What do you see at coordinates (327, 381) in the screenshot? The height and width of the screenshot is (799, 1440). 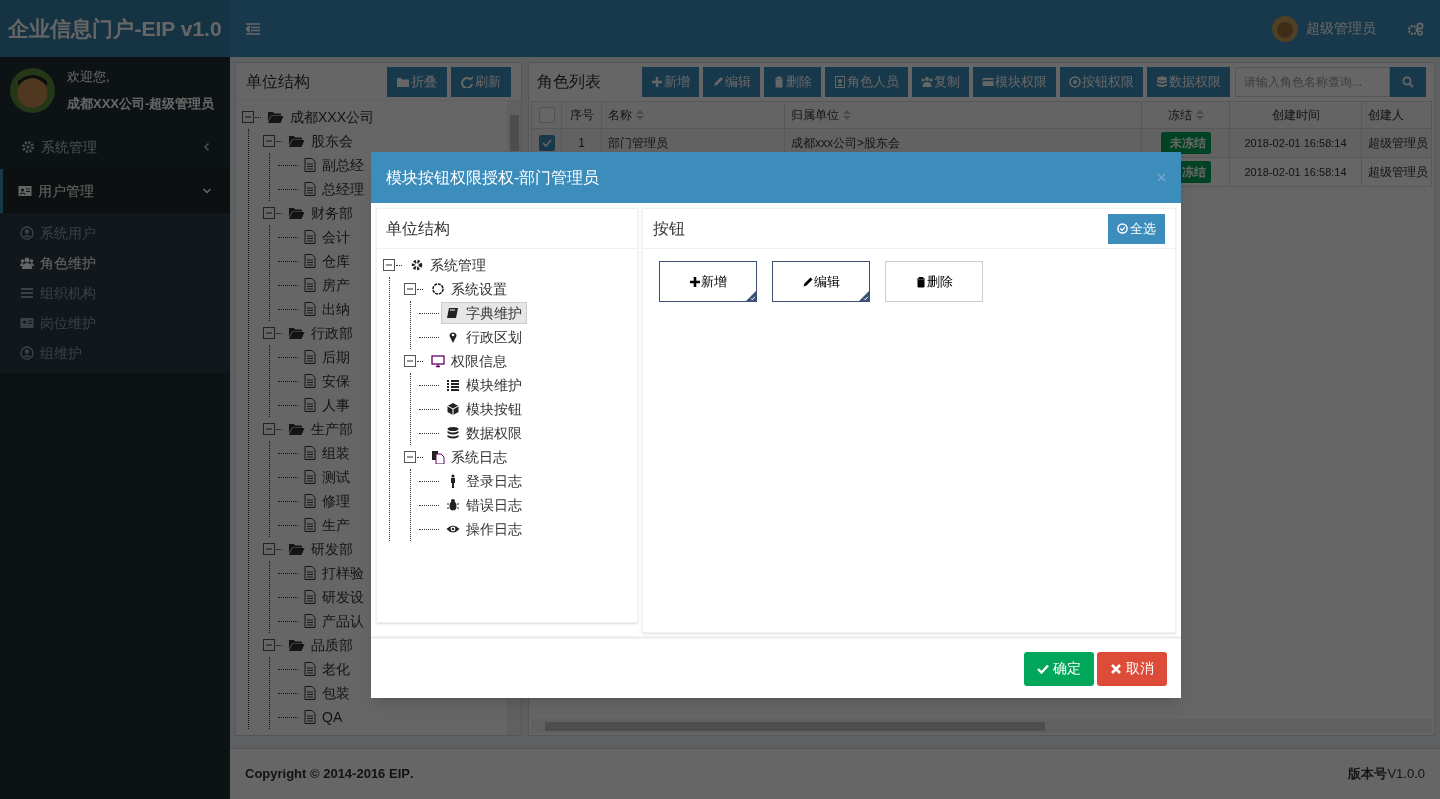 I see `tree-node: 安保` at bounding box center [327, 381].